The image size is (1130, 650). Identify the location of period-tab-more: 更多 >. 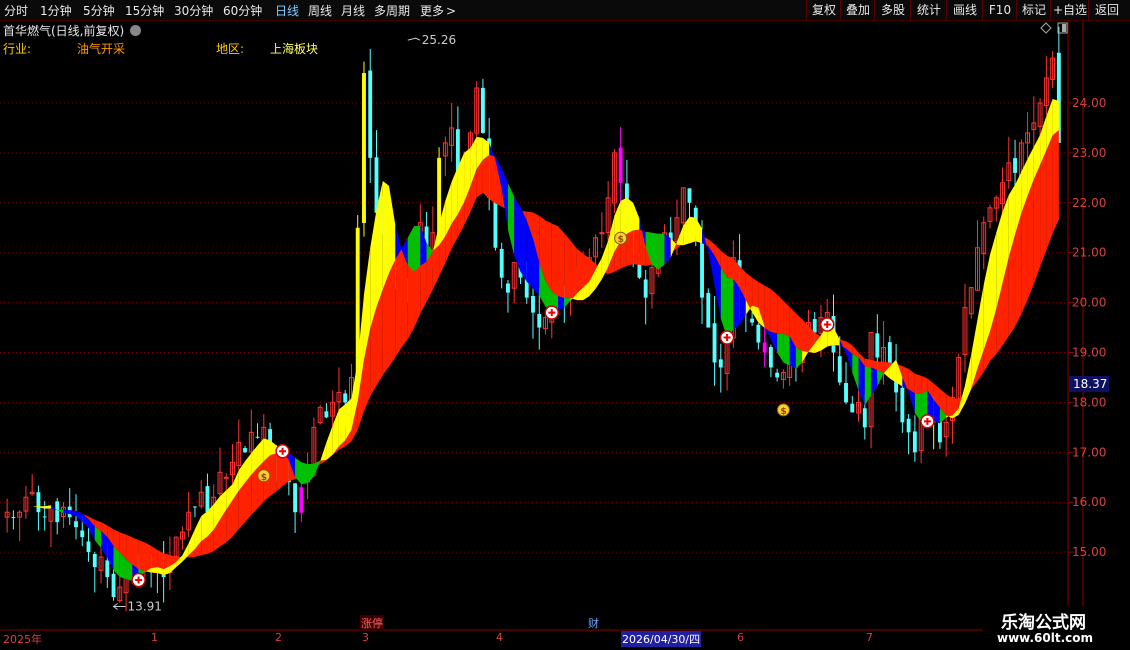
(438, 10).